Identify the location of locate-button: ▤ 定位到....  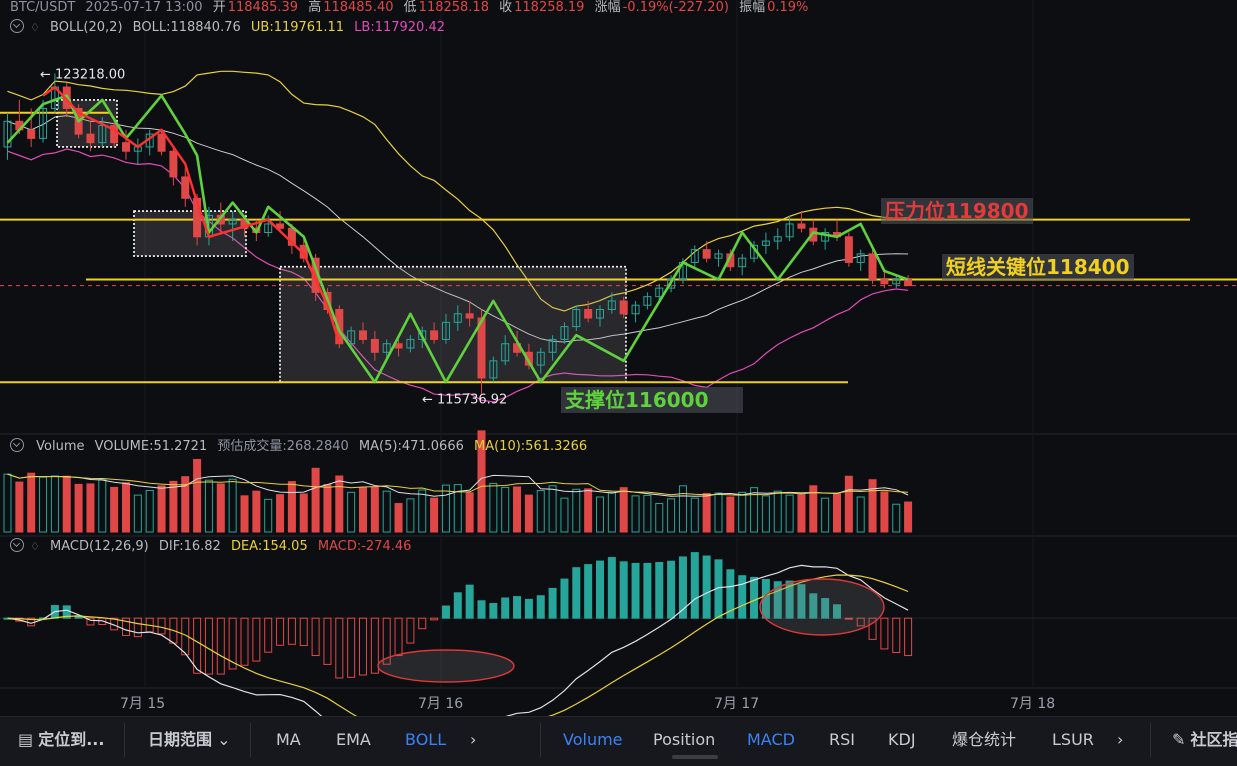
(61, 740).